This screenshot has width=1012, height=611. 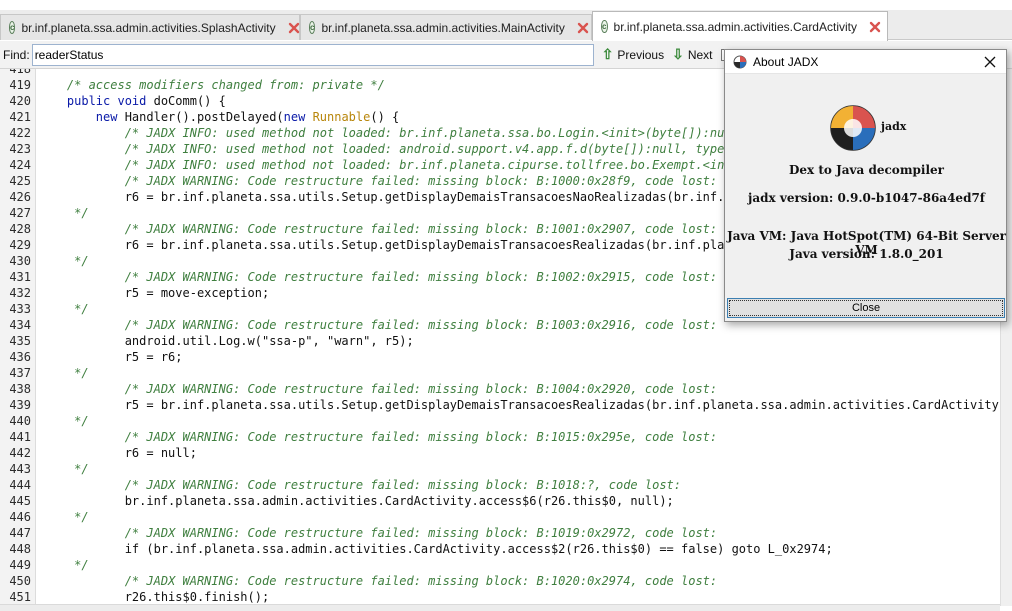 I want to click on code-line: 436 r5 = r6;, so click(x=500, y=357).